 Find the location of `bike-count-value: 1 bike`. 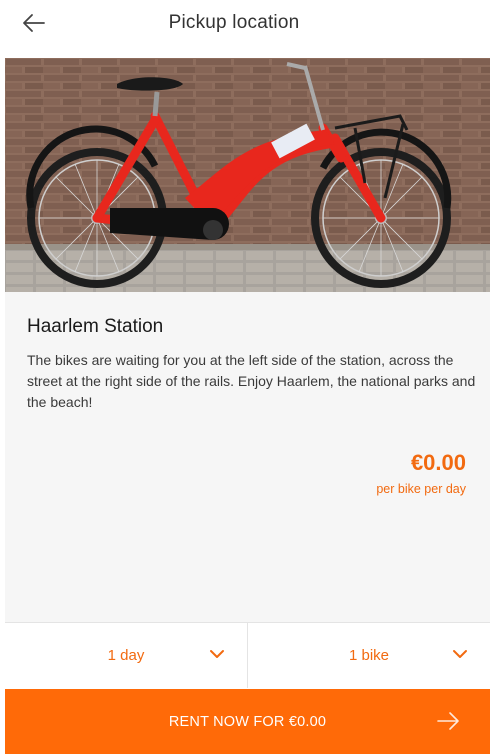

bike-count-value: 1 bike is located at coordinates (369, 655).